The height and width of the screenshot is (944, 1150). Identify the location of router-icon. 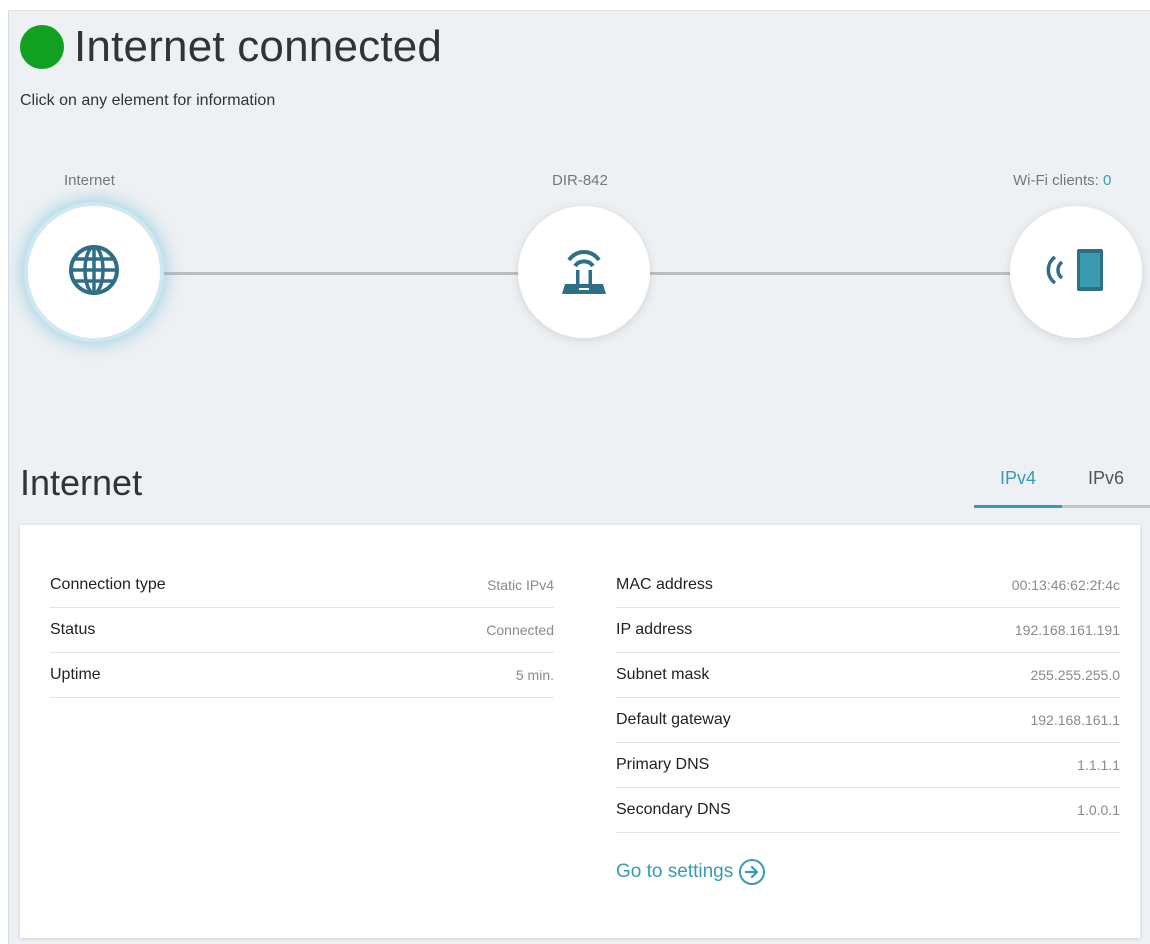
(584, 272).